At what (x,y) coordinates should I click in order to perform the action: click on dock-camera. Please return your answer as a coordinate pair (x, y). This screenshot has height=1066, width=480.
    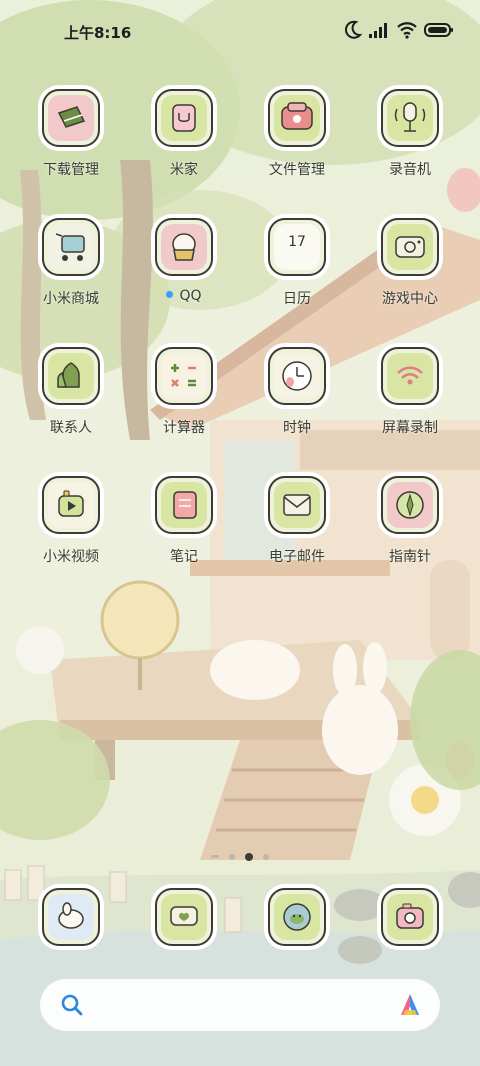
    Looking at the image, I should click on (410, 919).